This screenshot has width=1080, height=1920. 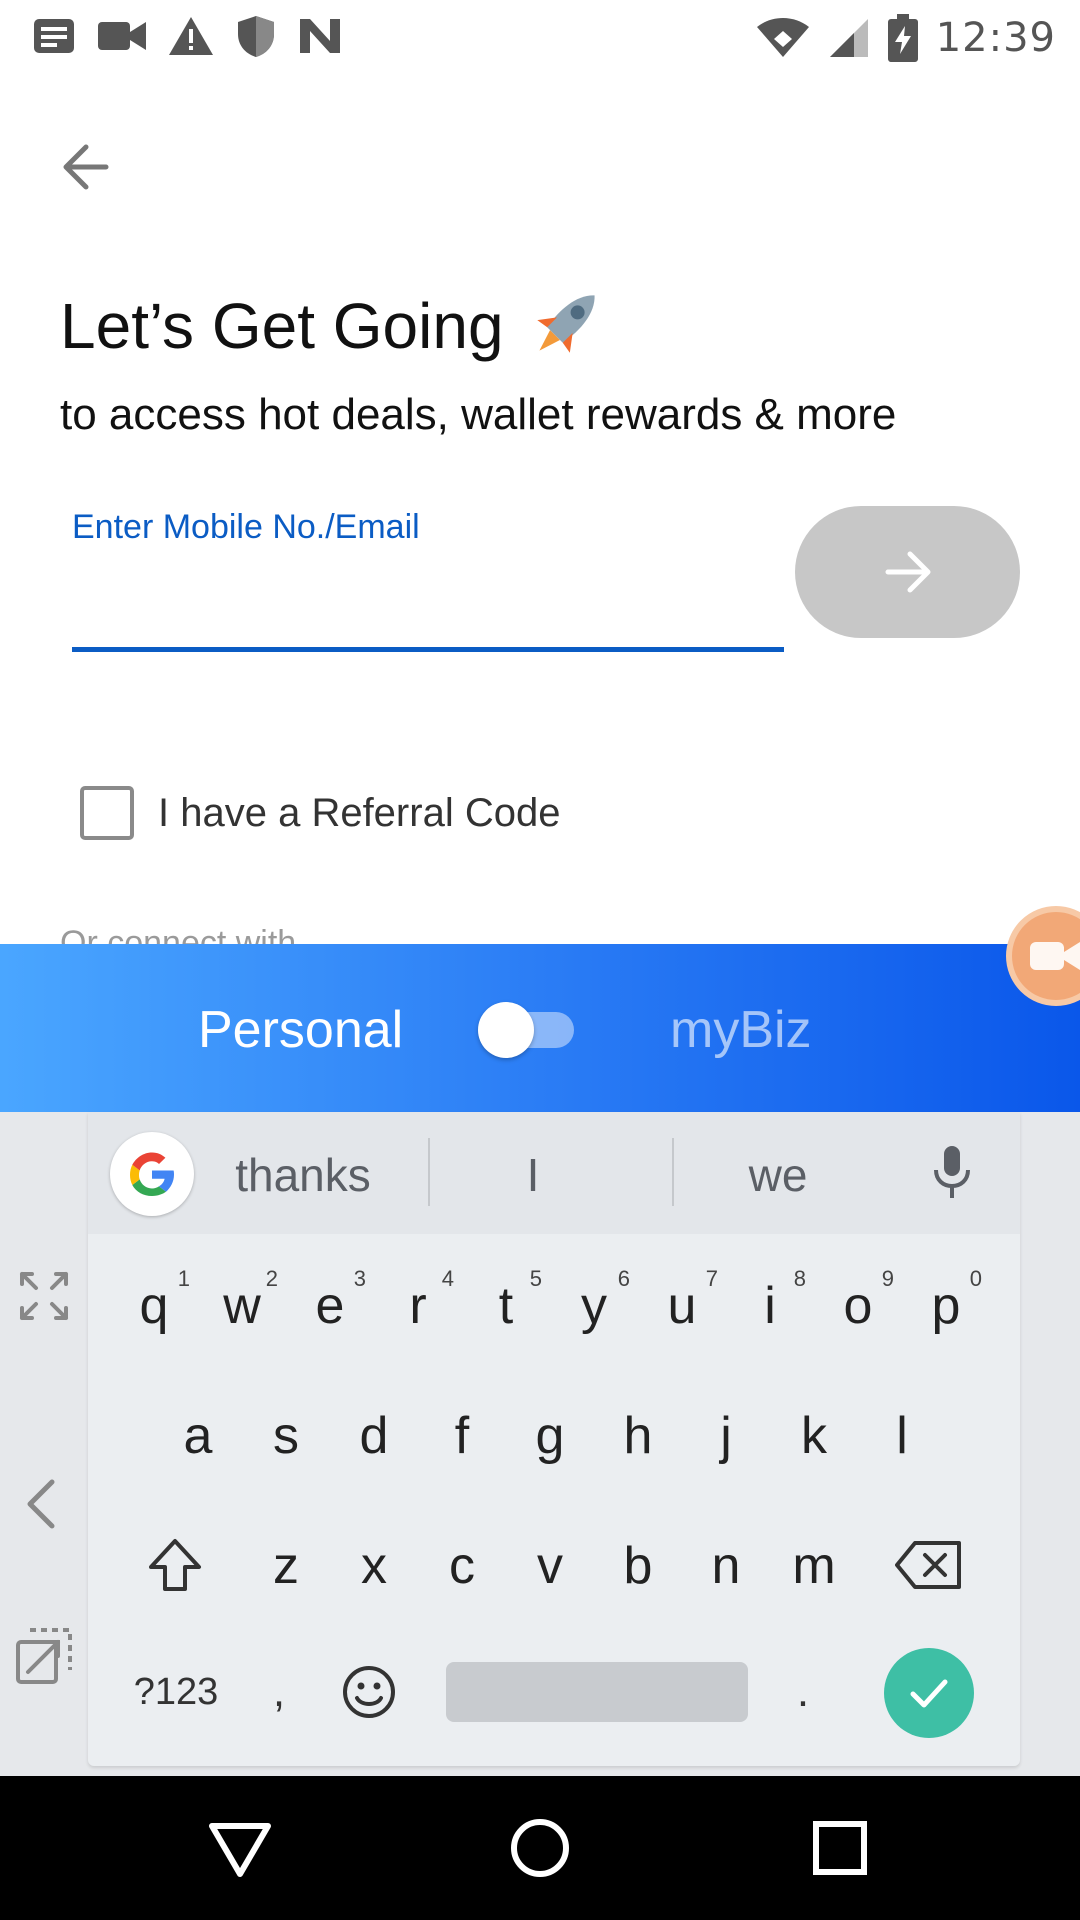 I want to click on mobile-email-input, so click(x=428, y=606).